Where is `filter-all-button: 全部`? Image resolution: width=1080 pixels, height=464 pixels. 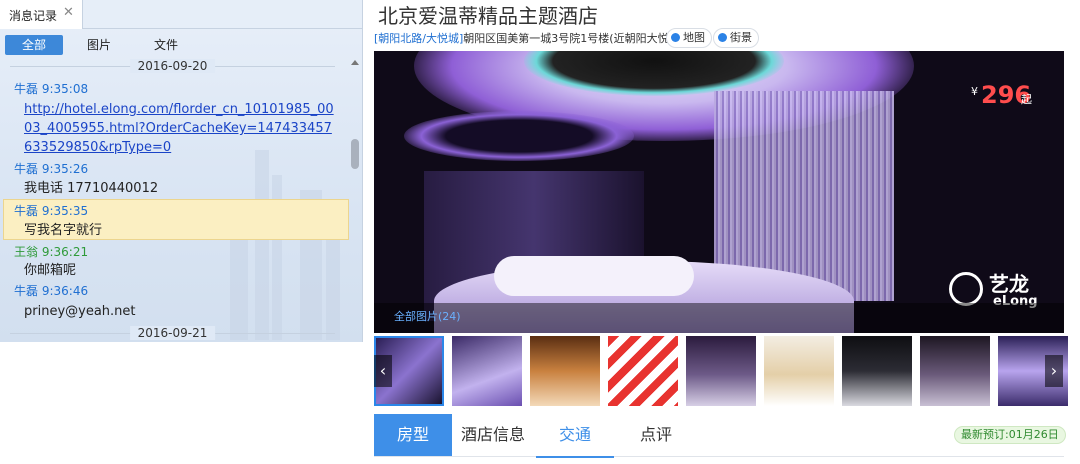
filter-all-button: 全部 is located at coordinates (34, 45).